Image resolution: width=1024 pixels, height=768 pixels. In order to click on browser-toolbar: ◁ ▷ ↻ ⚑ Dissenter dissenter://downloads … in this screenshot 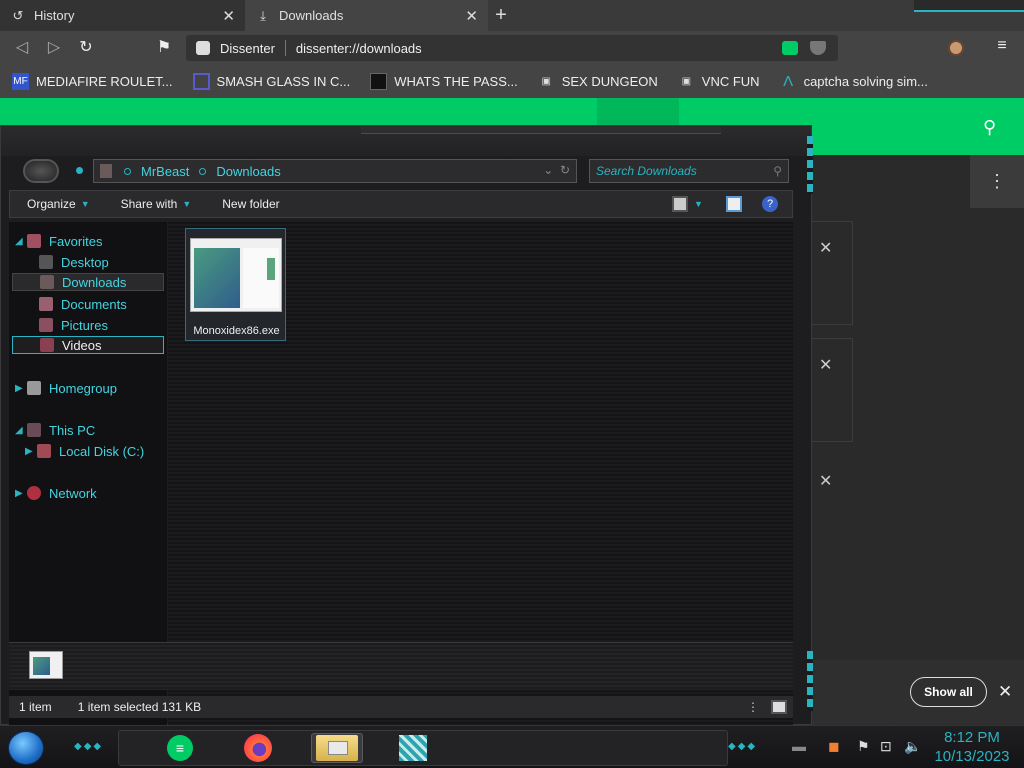, I will do `click(512, 48)`.